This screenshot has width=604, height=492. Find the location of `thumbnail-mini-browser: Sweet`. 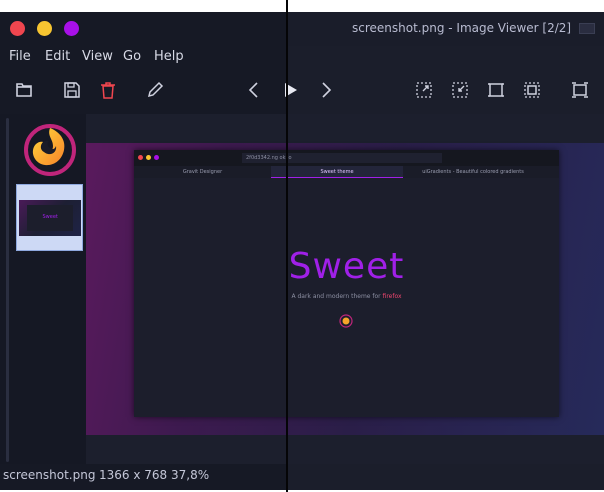

thumbnail-mini-browser: Sweet is located at coordinates (49, 217).